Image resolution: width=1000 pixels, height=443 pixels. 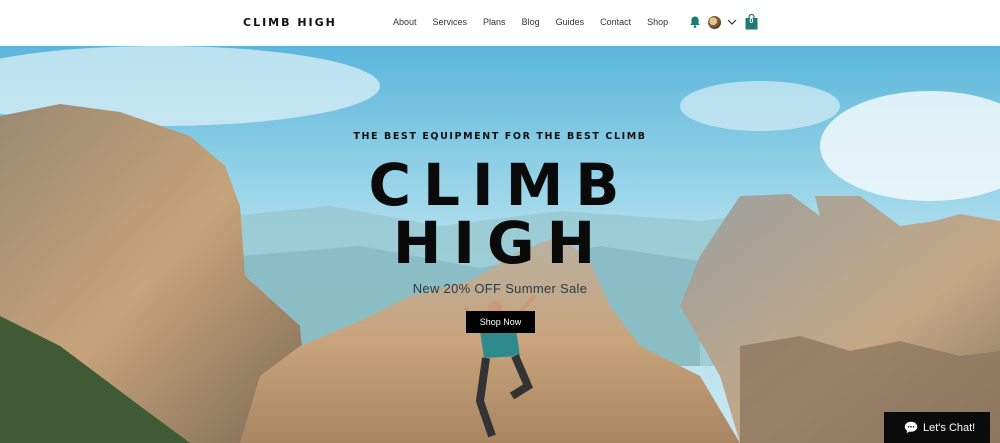 I want to click on chevron-down-icon, so click(x=732, y=22).